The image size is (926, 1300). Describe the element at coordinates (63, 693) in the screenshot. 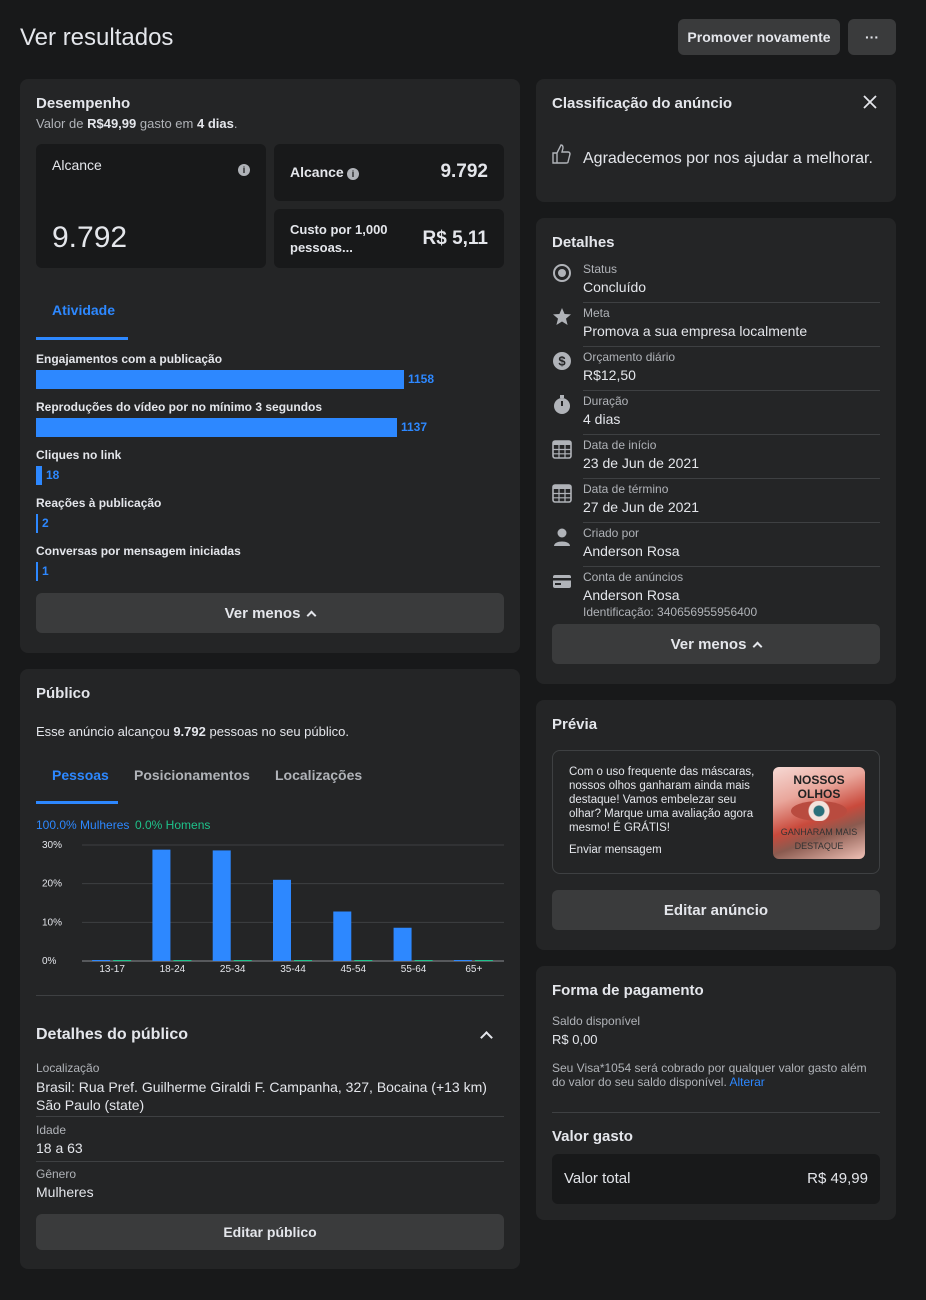

I see `audience-title: Público` at that location.